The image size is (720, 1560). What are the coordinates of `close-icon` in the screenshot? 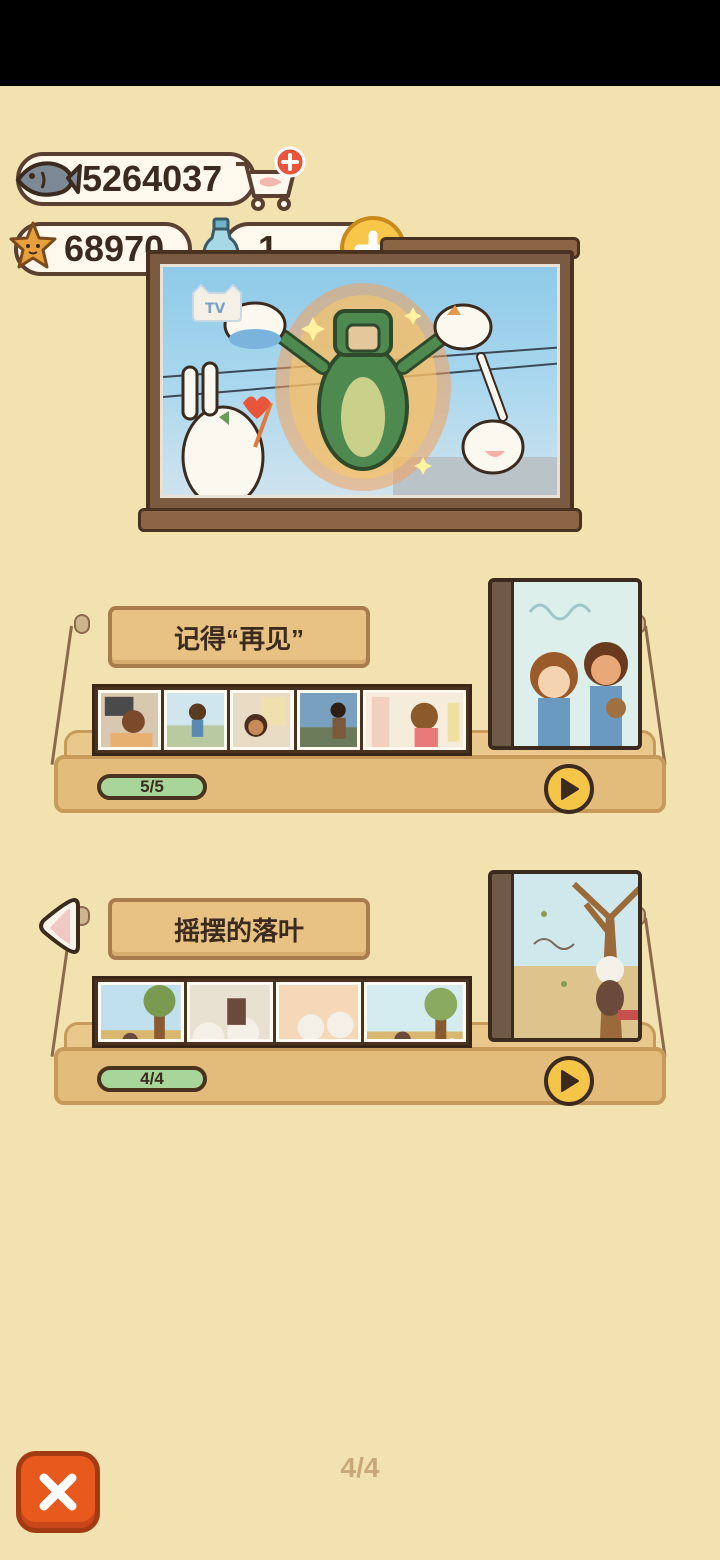 It's located at (58, 1492).